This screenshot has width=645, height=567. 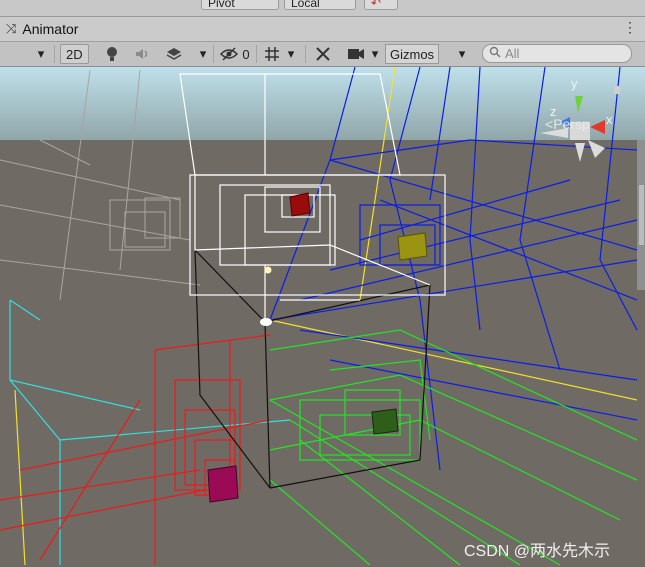 I want to click on magenta-cube, so click(x=223, y=484).